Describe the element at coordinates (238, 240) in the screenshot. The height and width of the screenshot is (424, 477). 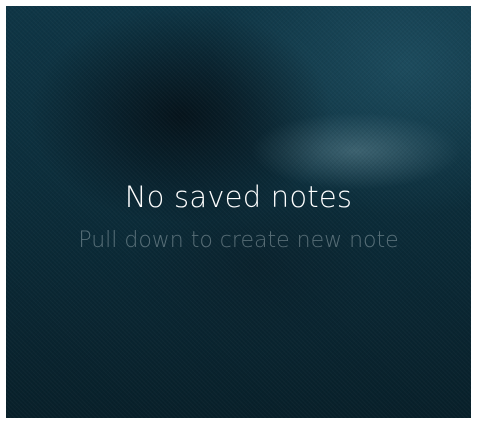
I see `empty-state-hint: Pull down to create new note` at that location.